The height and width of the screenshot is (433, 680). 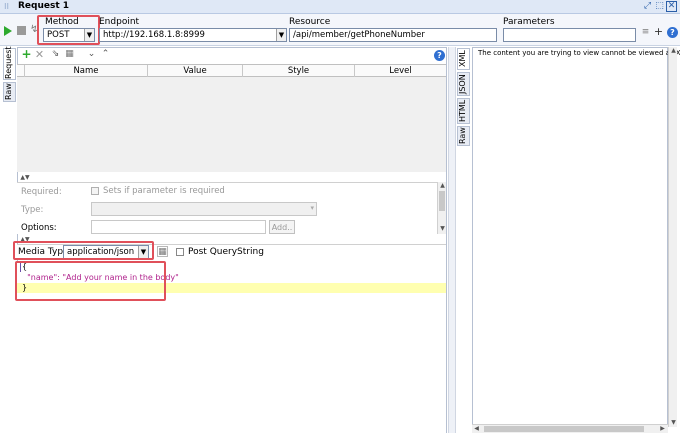 I want to click on tab-xml-label: XML, so click(x=462, y=59).